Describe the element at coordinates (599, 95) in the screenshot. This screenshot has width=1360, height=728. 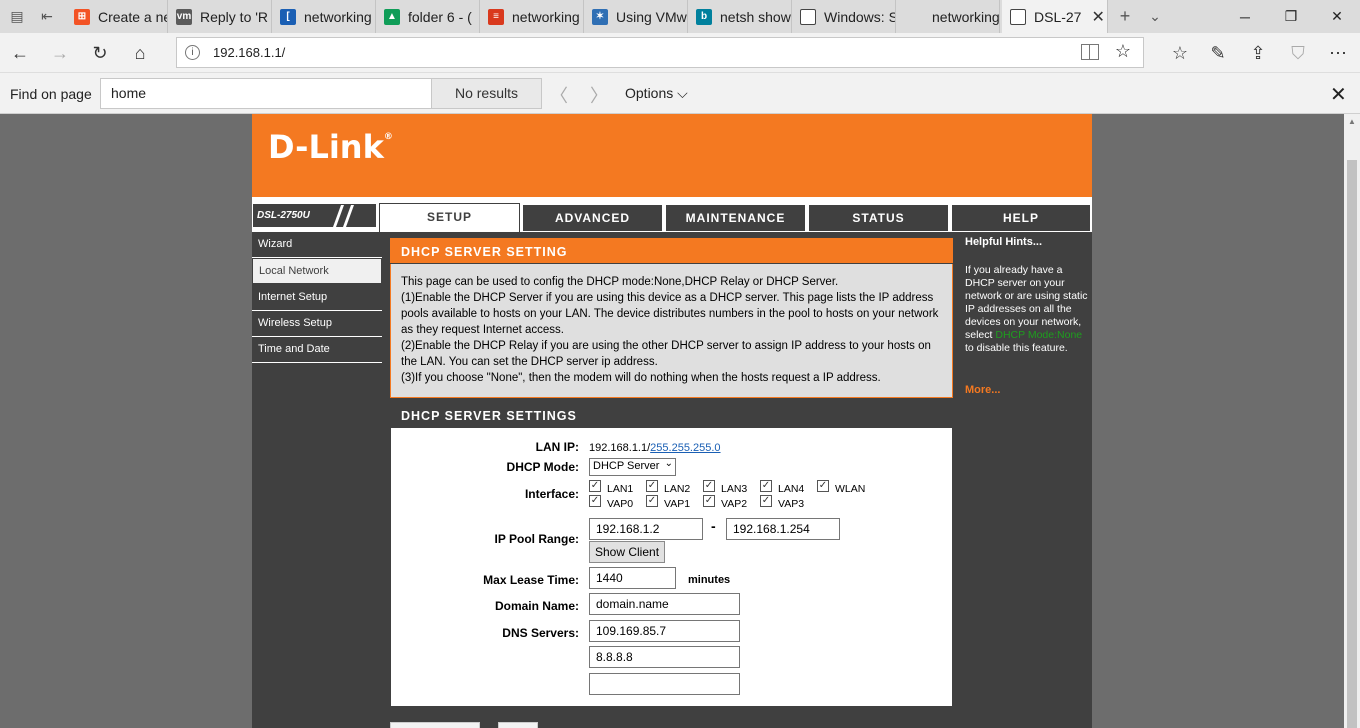
I see `find-next-icon: 〉` at that location.